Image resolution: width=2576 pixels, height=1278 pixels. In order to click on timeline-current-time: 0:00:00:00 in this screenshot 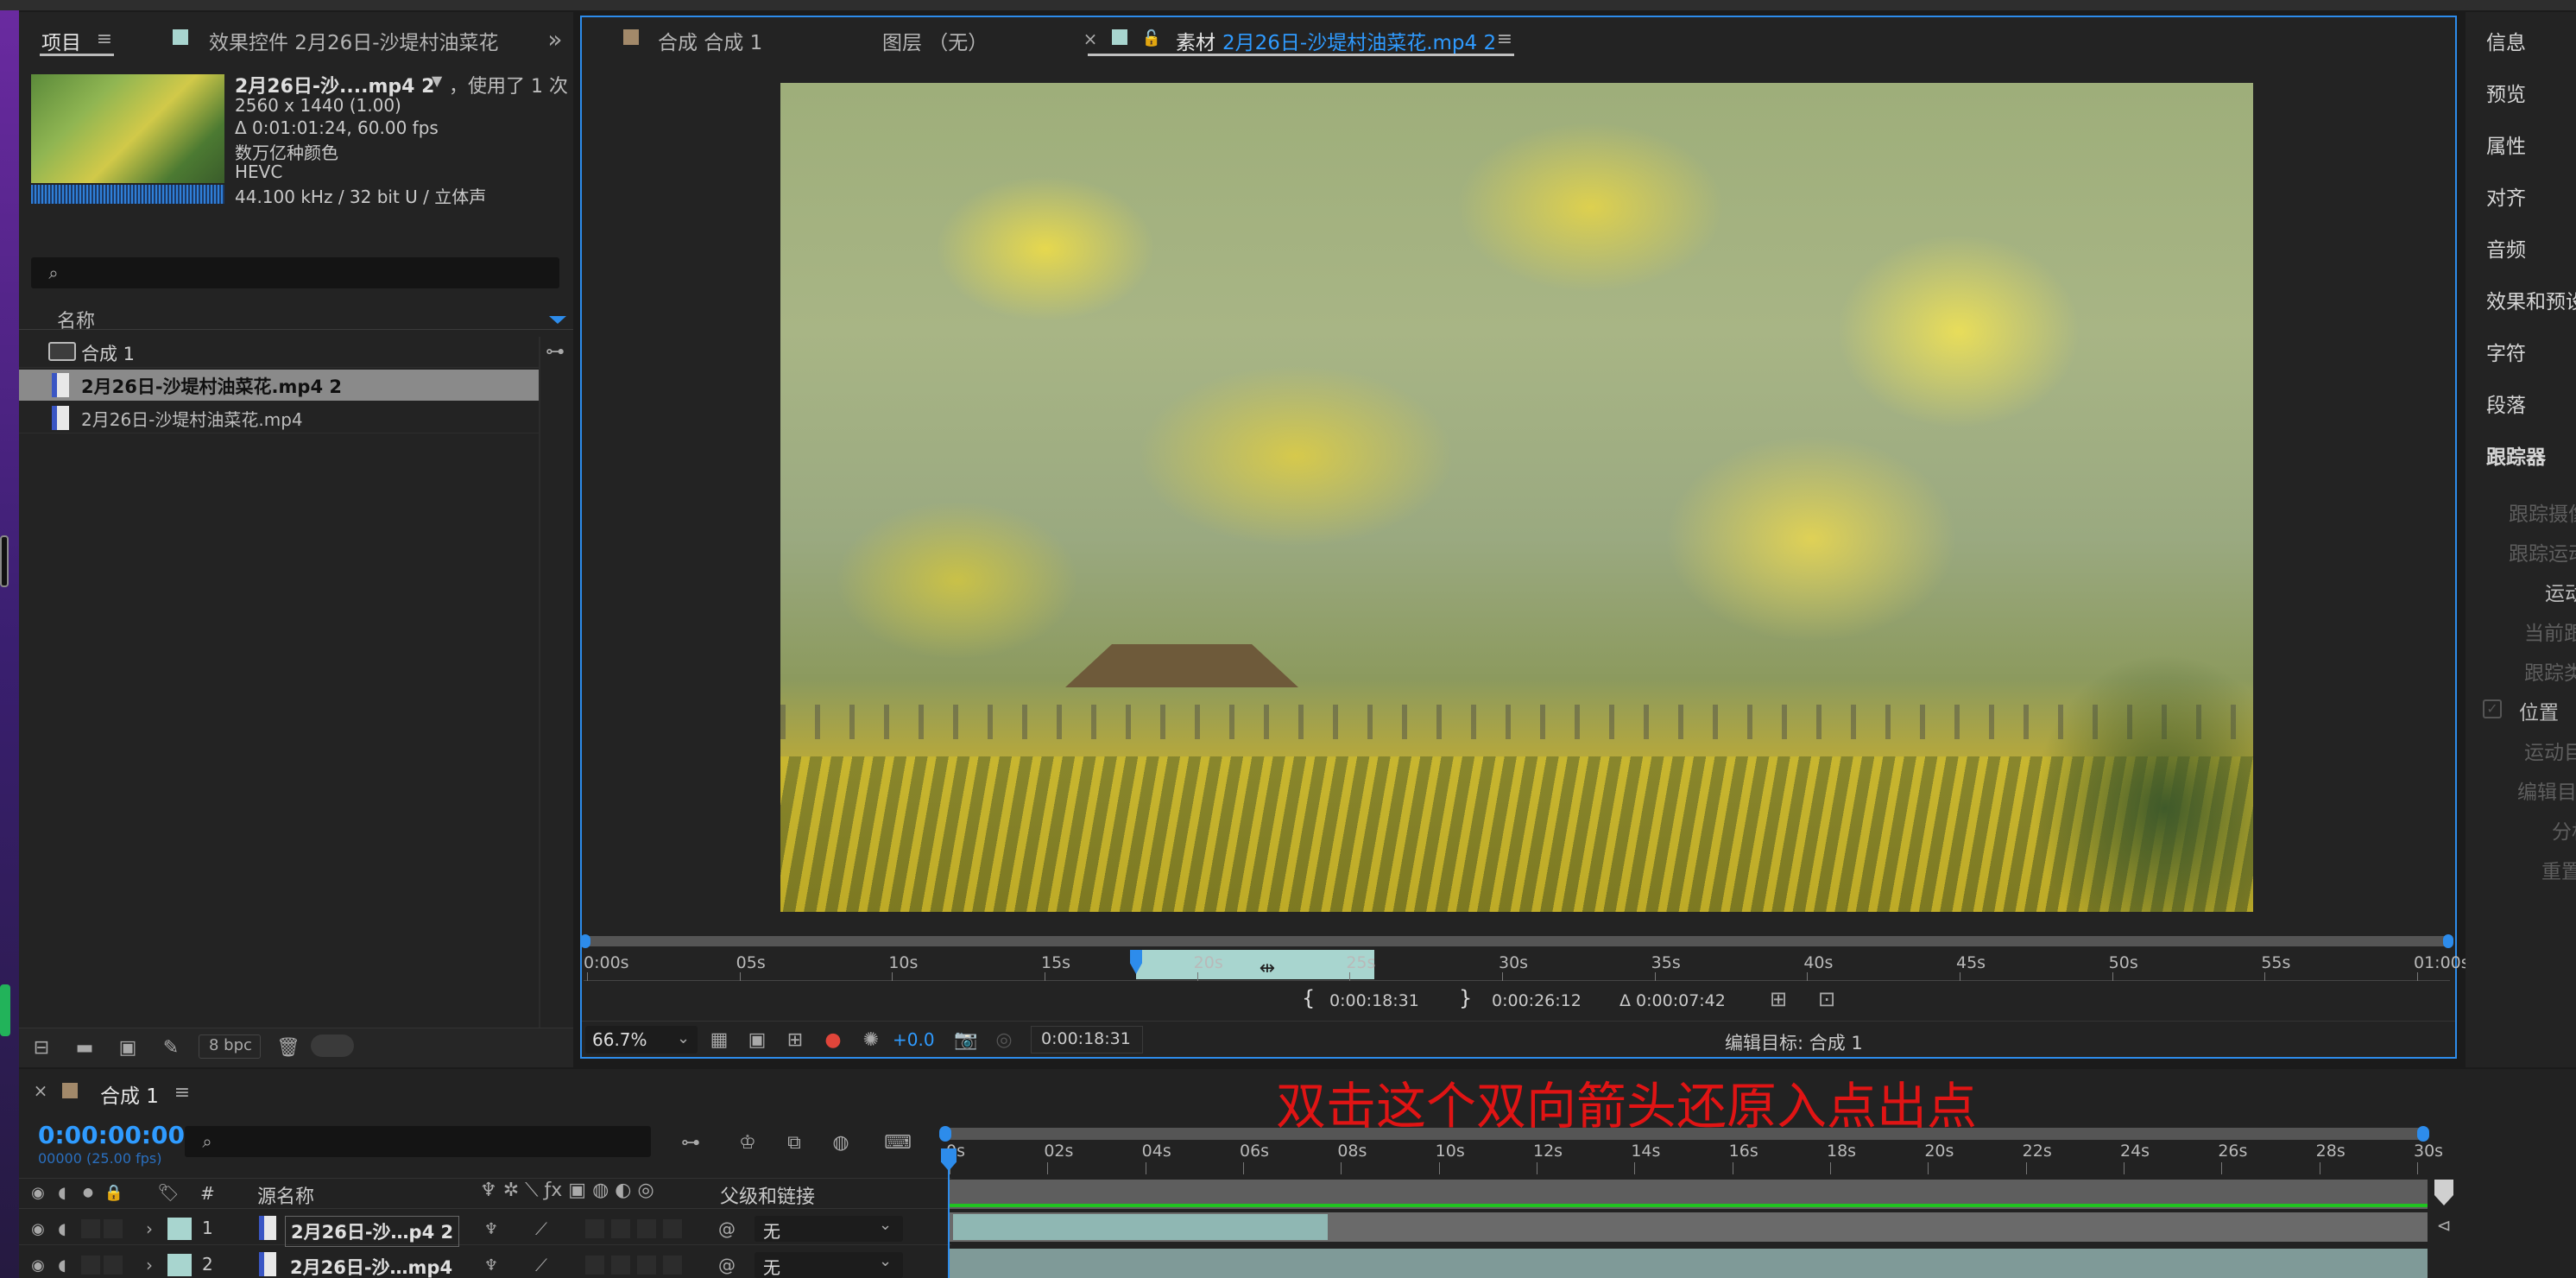, I will do `click(111, 1135)`.